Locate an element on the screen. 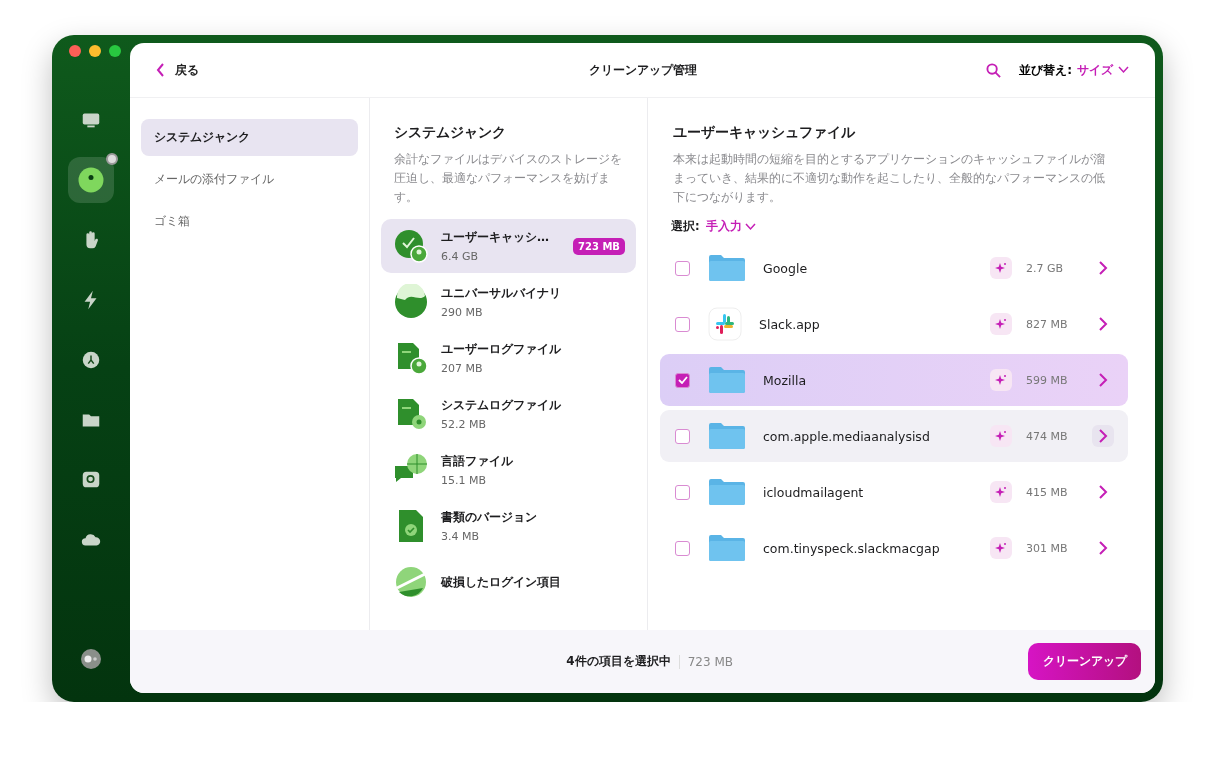  section-title: システムジャンク is located at coordinates (450, 133).